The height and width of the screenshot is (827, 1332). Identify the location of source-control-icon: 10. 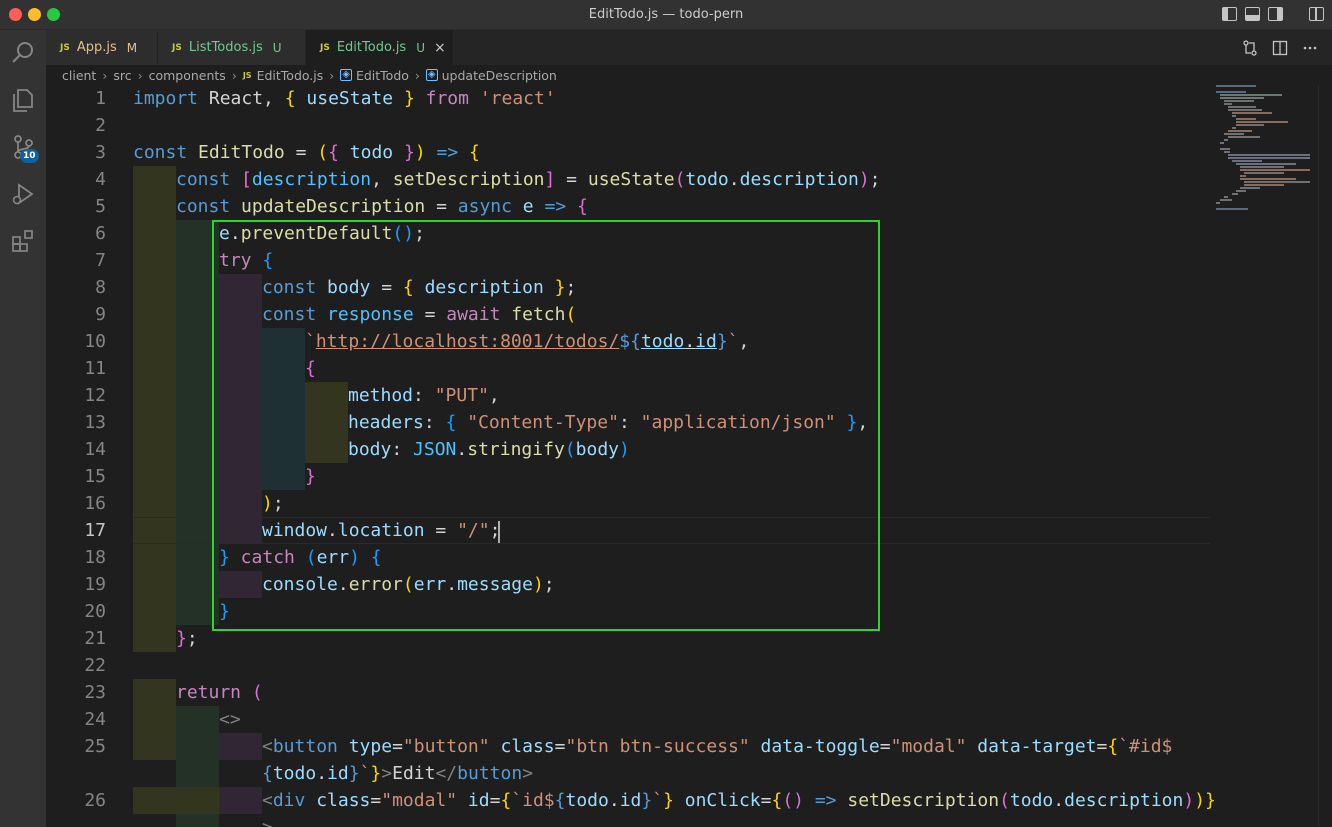
(23, 147).